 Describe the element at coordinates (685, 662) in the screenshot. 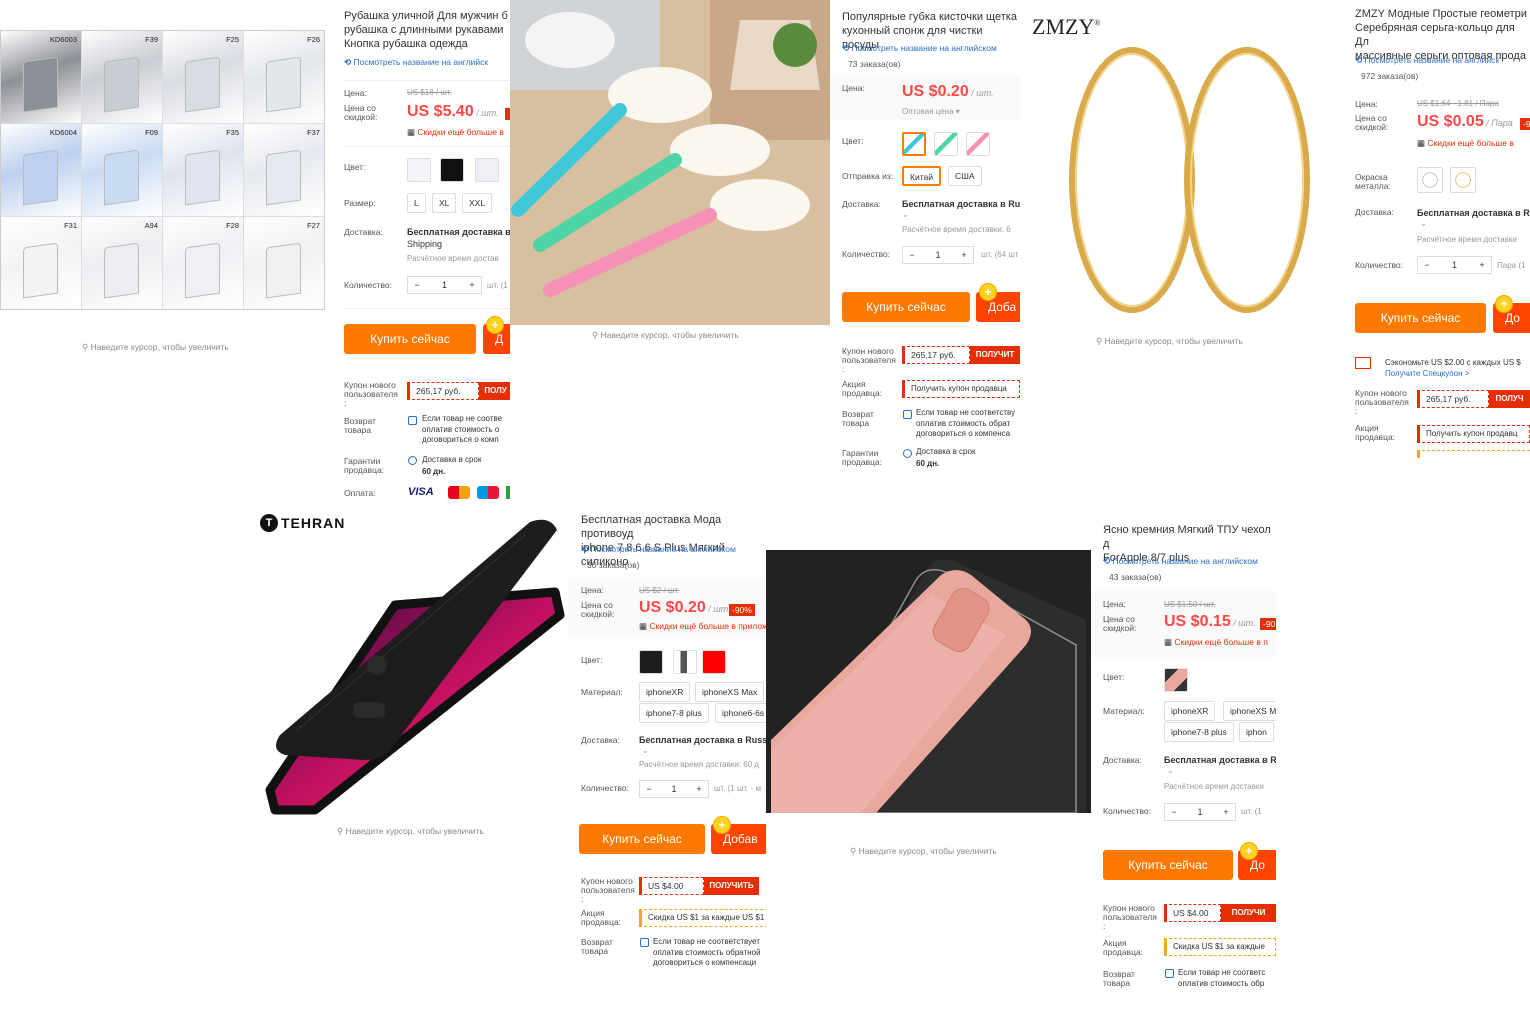

I see `color-option-gray` at that location.